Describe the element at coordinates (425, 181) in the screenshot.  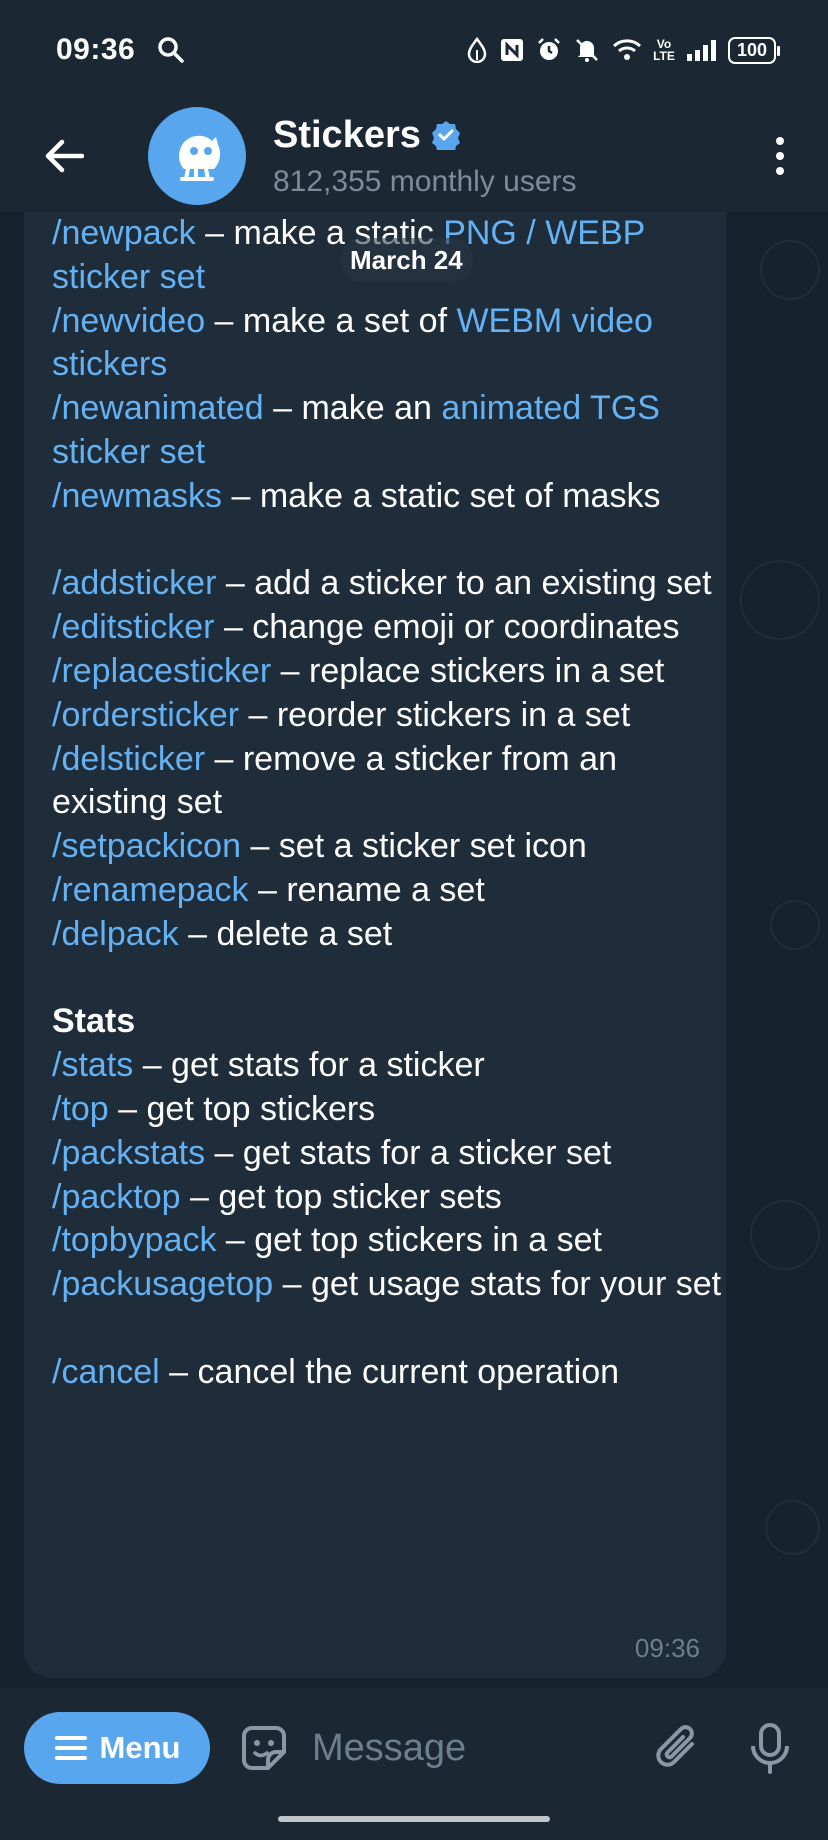
I see `chat-subtitle: 812,355 monthly users` at that location.